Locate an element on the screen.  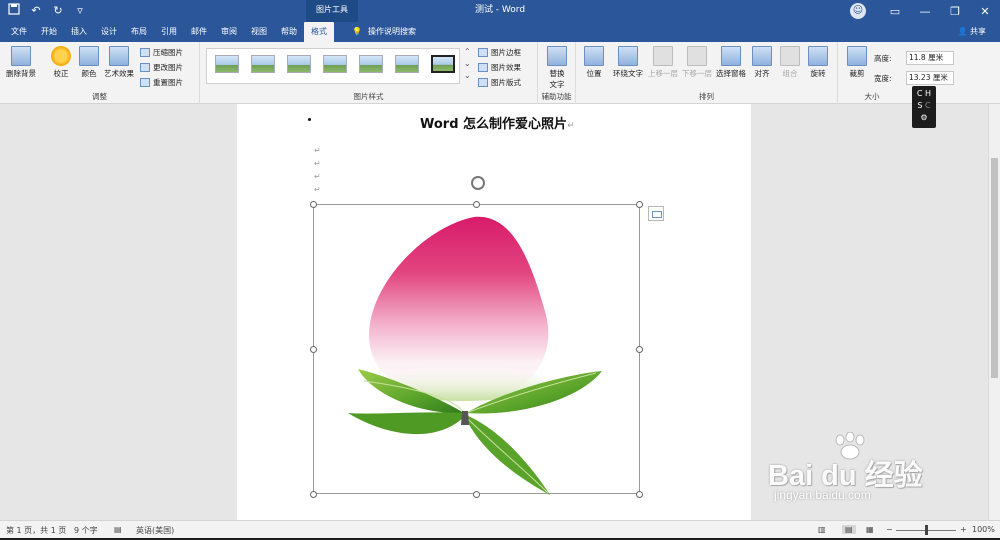
tab-file: 文件 is located at coordinates (19, 32).